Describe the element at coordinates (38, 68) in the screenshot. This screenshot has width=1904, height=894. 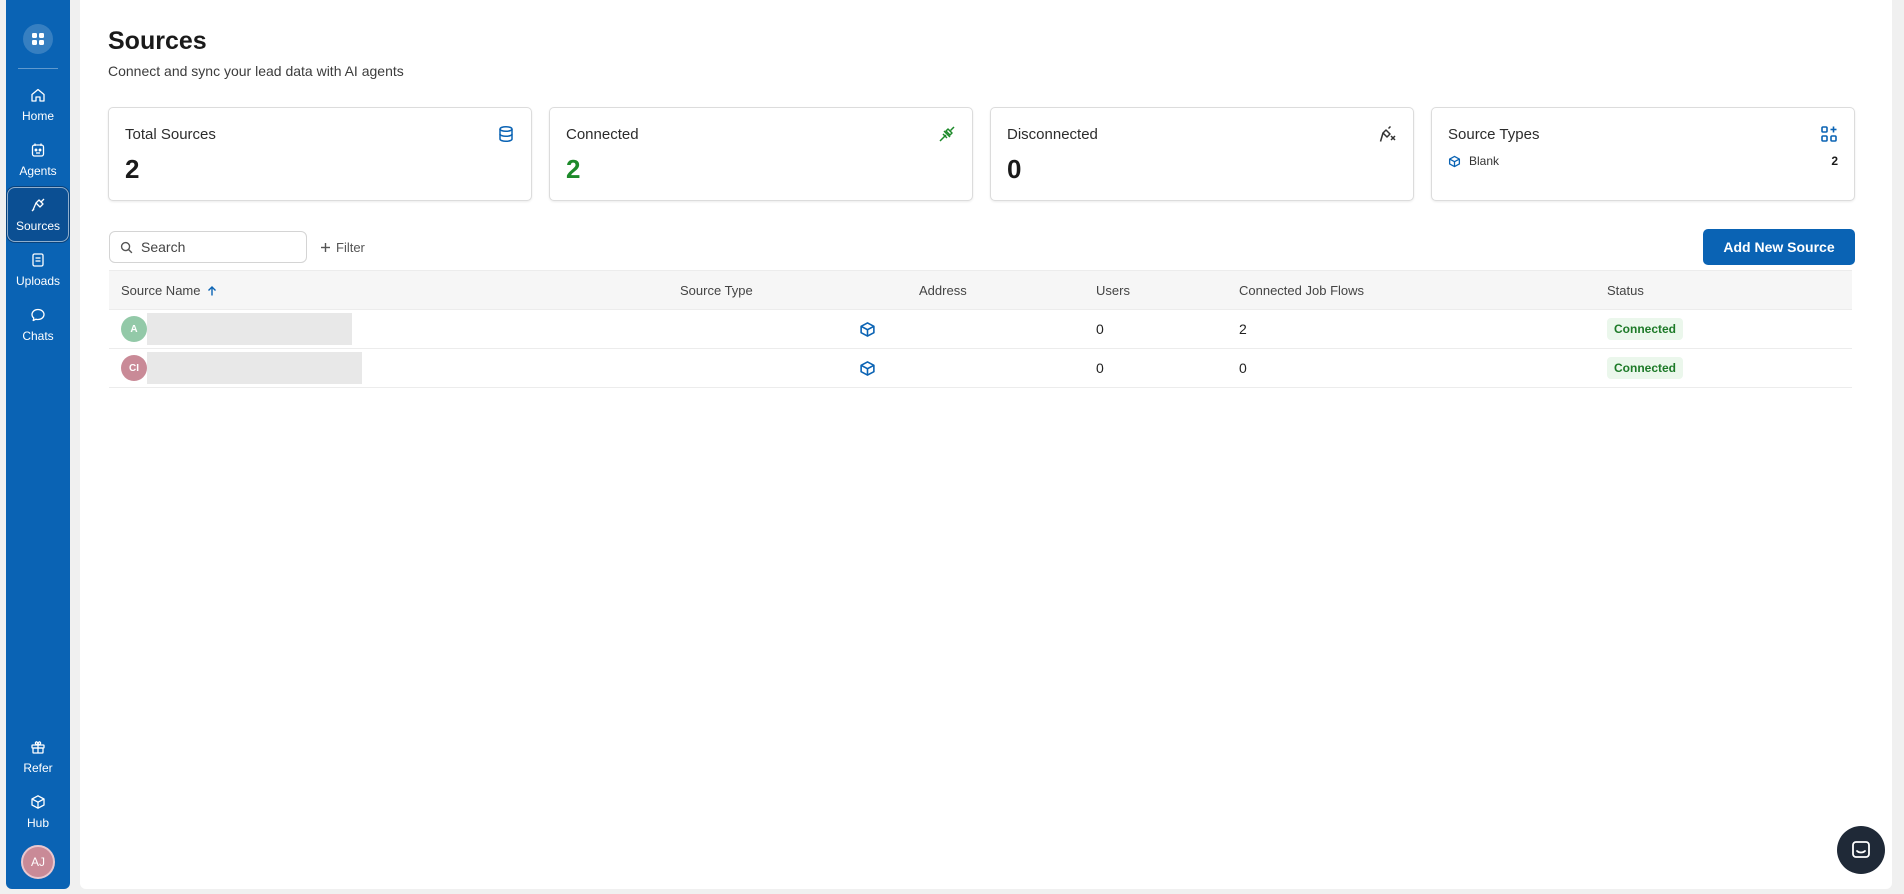
I see `sidebar-divider` at that location.